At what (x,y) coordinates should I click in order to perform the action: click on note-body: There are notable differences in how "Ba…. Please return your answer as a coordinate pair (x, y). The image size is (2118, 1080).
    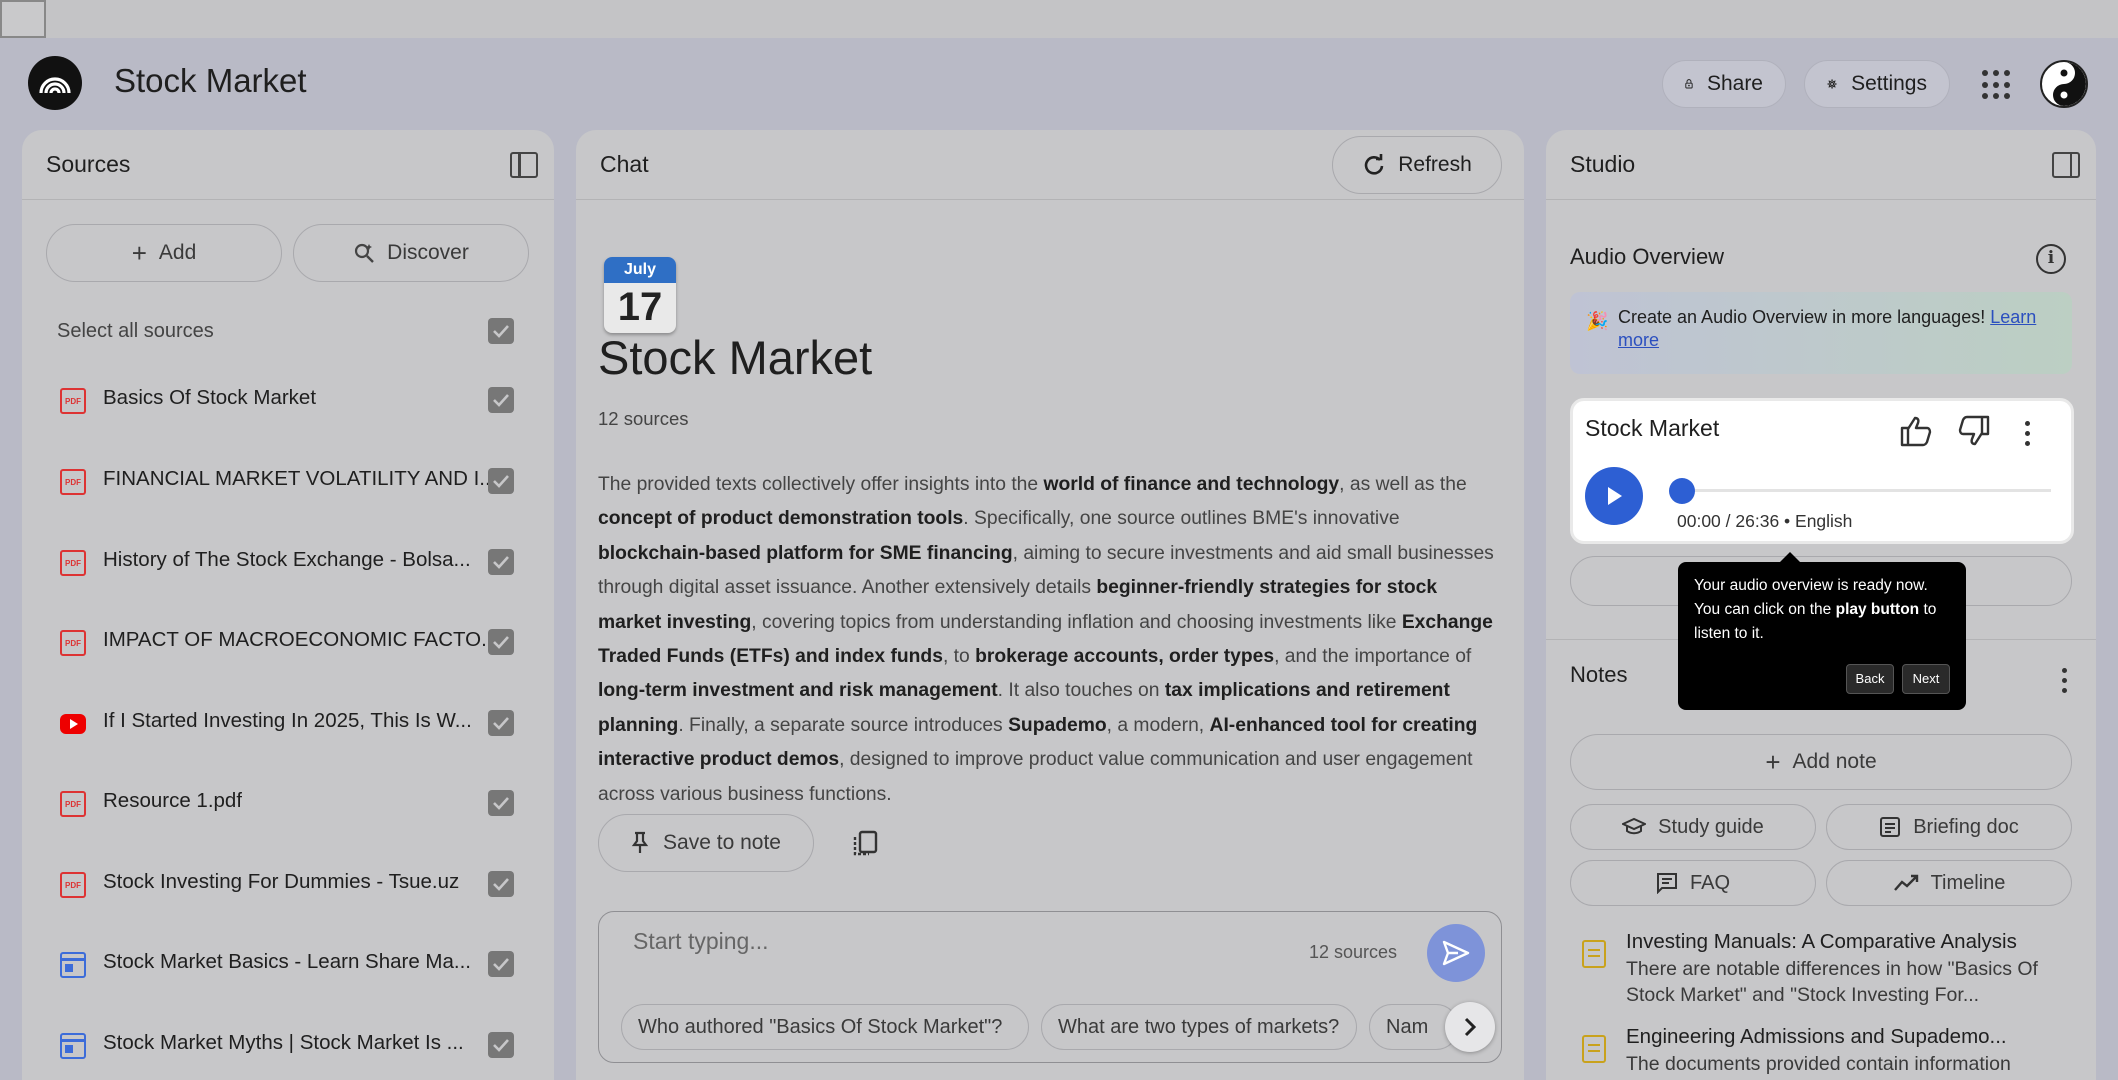
    Looking at the image, I should click on (1832, 982).